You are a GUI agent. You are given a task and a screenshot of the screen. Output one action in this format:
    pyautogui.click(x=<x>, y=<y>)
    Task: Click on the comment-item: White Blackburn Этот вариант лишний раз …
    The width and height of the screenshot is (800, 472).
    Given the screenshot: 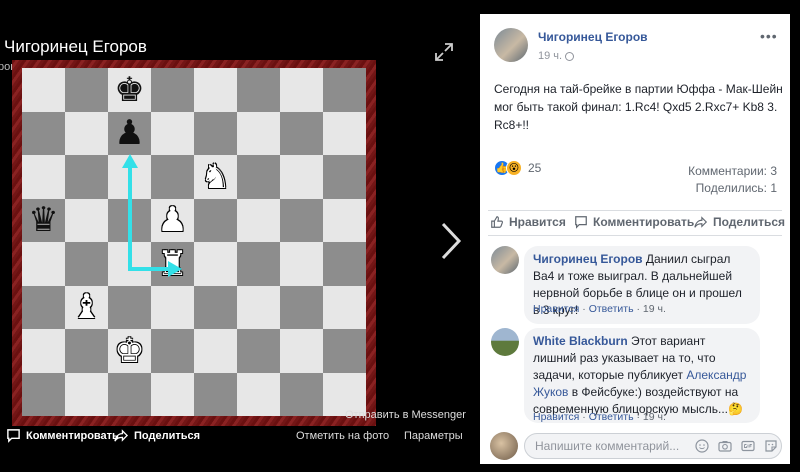 What is the action you would take?
    pyautogui.click(x=633, y=375)
    